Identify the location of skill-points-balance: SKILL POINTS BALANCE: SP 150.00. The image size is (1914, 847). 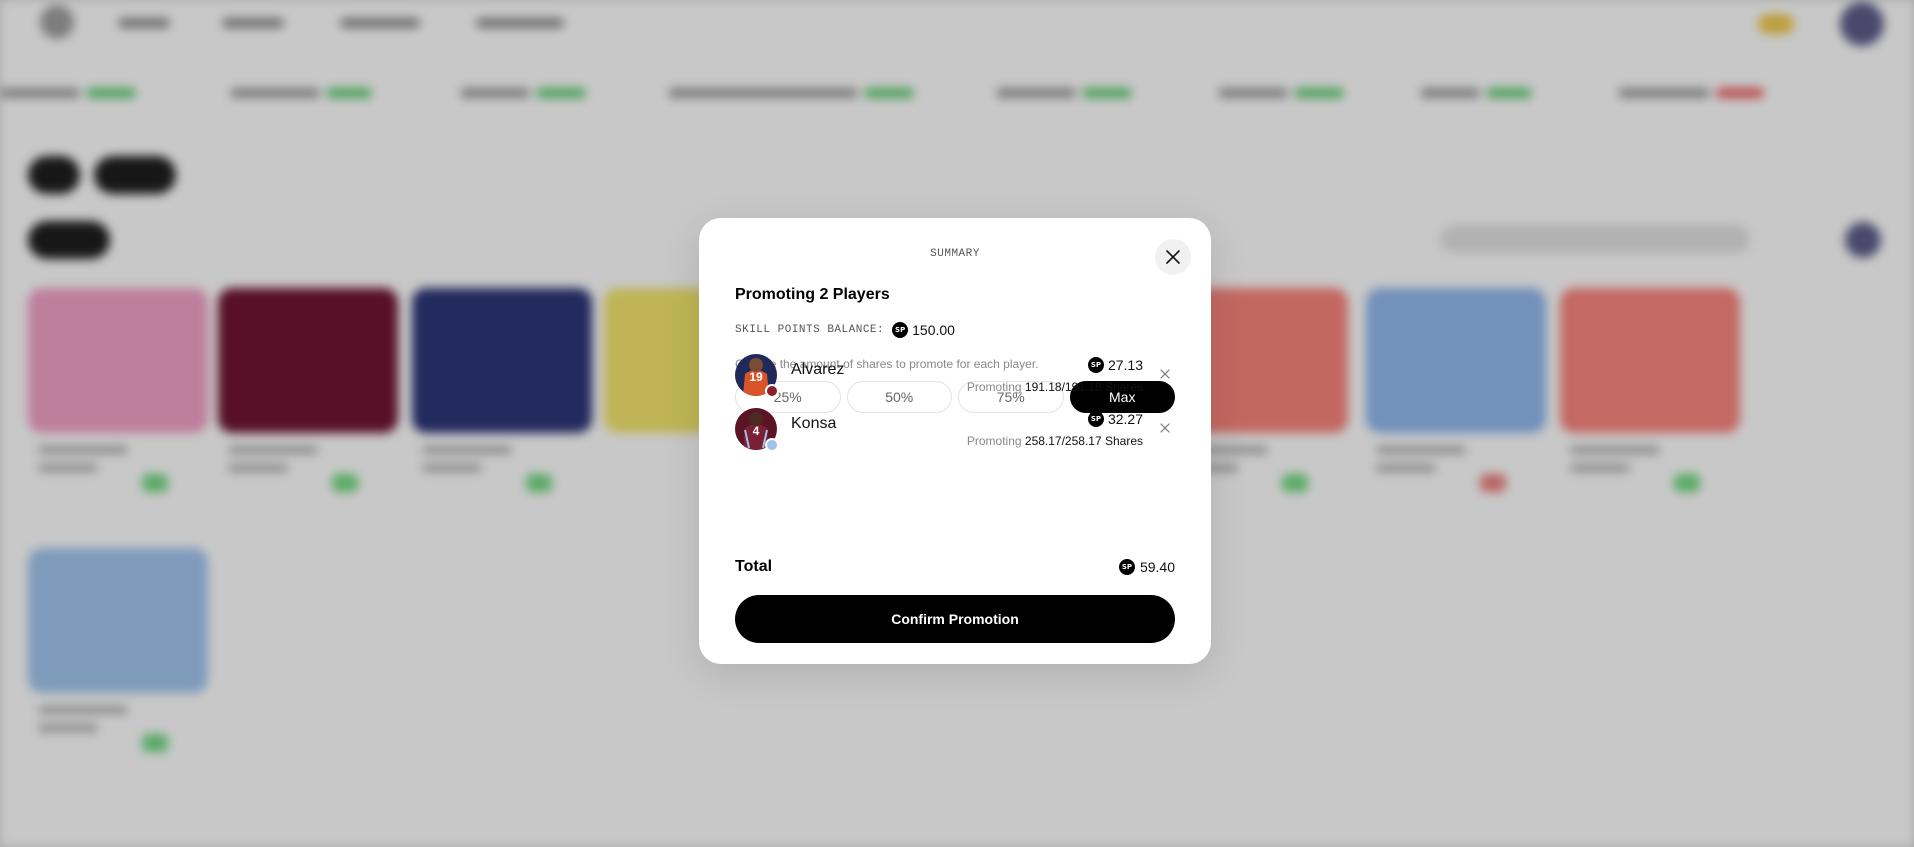
(845, 330).